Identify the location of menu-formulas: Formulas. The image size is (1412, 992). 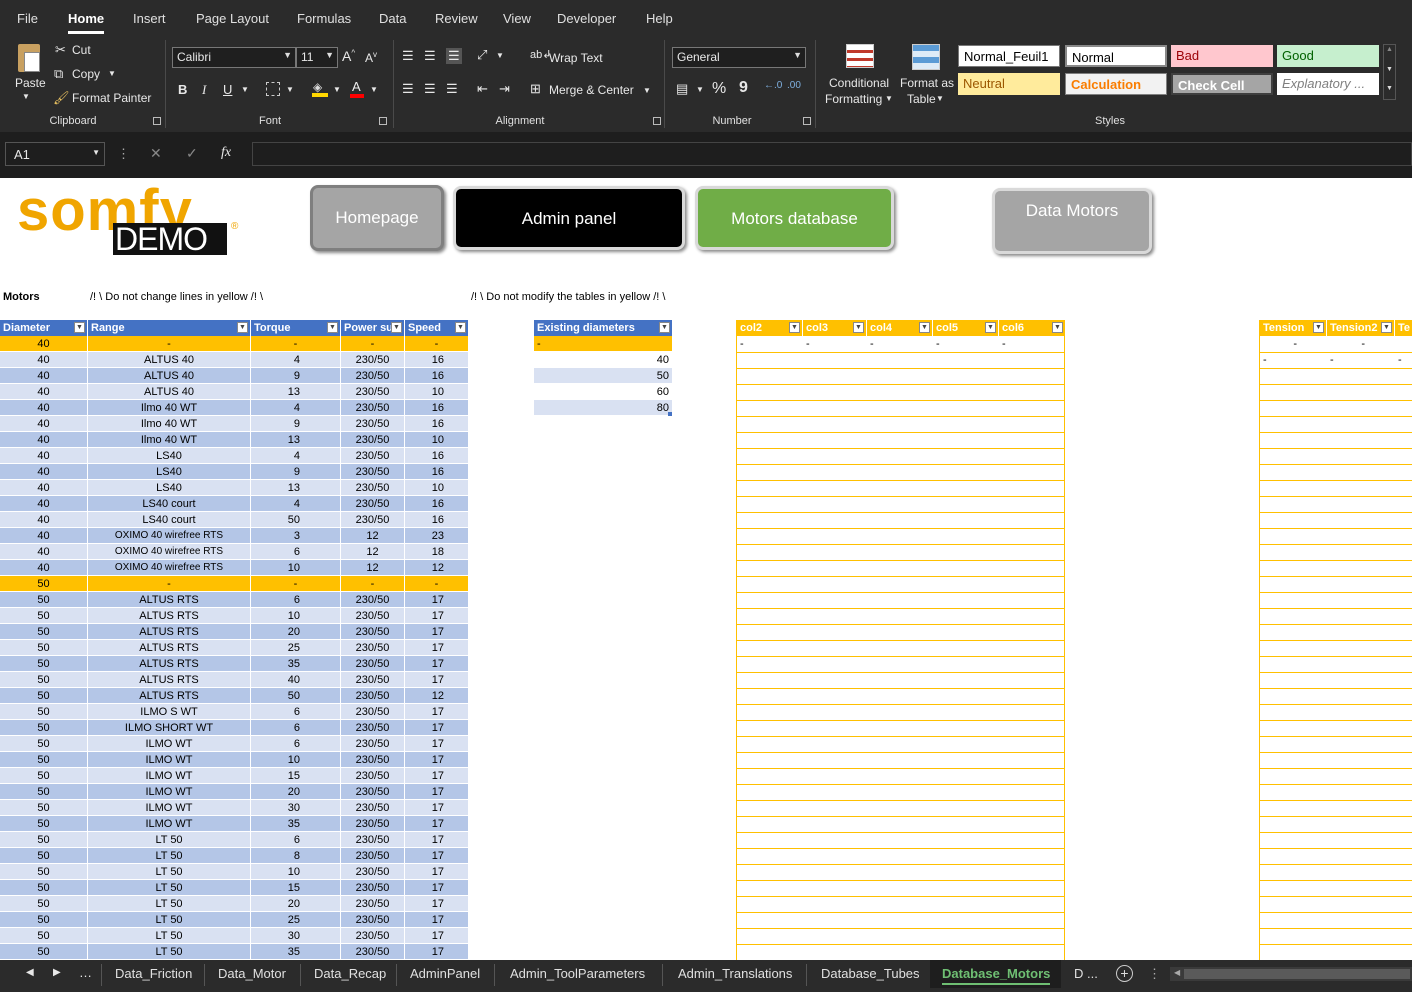
(324, 18).